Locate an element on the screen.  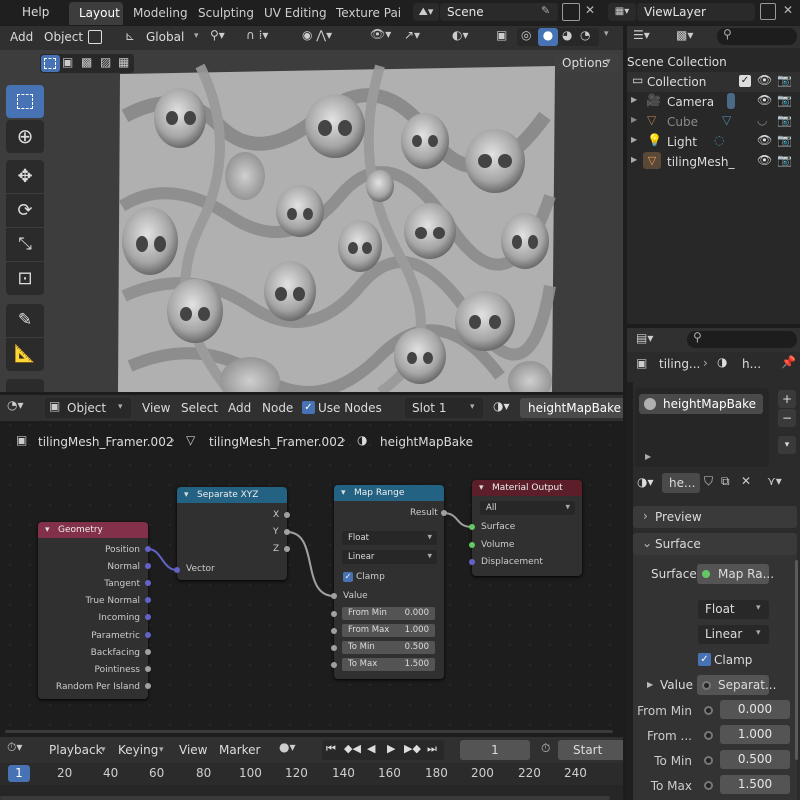
socket-position is located at coordinates (148, 549).